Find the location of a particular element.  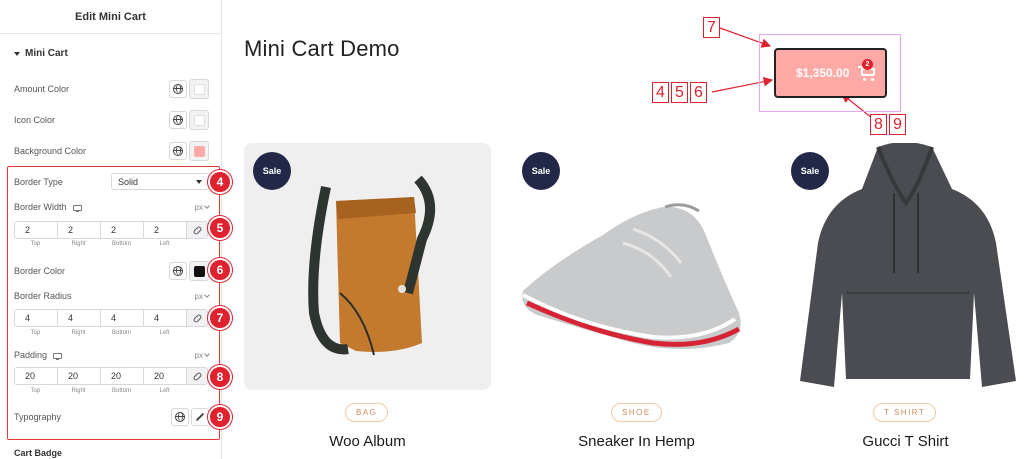

cart-icon: 2 is located at coordinates (867, 70).